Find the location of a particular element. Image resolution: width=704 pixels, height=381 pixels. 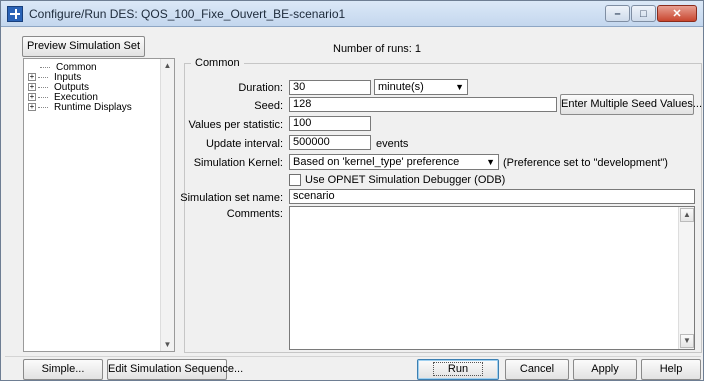

close-icon: ✕ is located at coordinates (677, 14).